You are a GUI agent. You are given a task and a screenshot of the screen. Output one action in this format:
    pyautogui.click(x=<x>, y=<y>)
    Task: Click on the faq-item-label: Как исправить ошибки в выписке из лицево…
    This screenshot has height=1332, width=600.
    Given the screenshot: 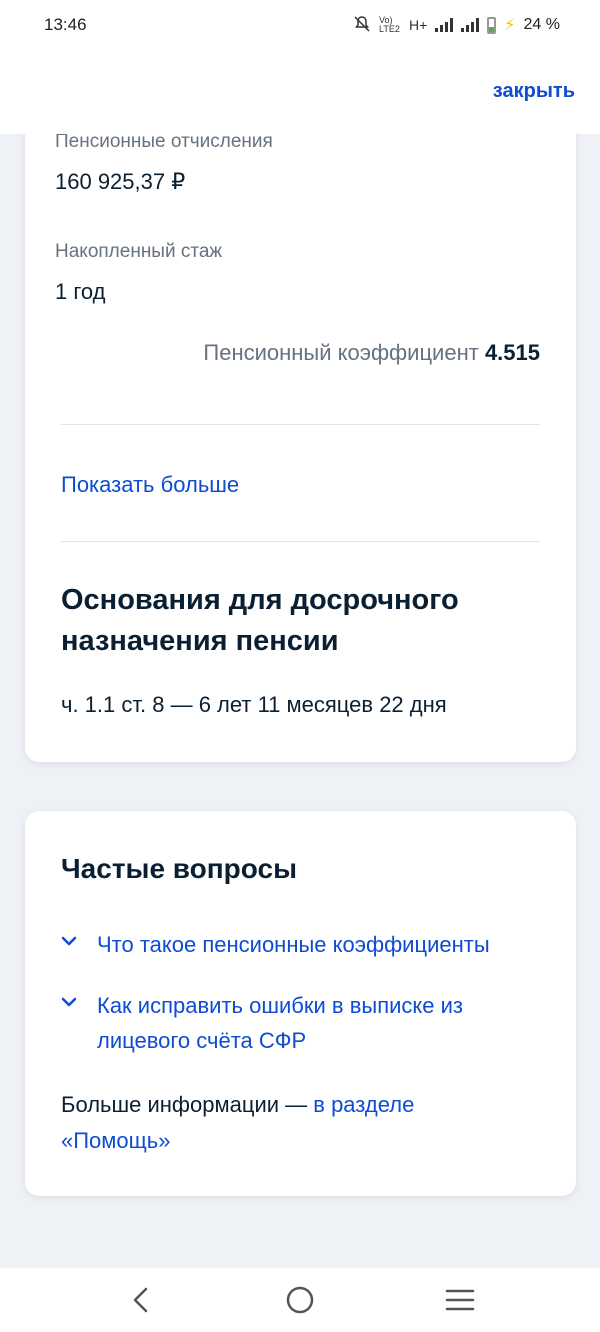 What is the action you would take?
    pyautogui.click(x=280, y=1023)
    